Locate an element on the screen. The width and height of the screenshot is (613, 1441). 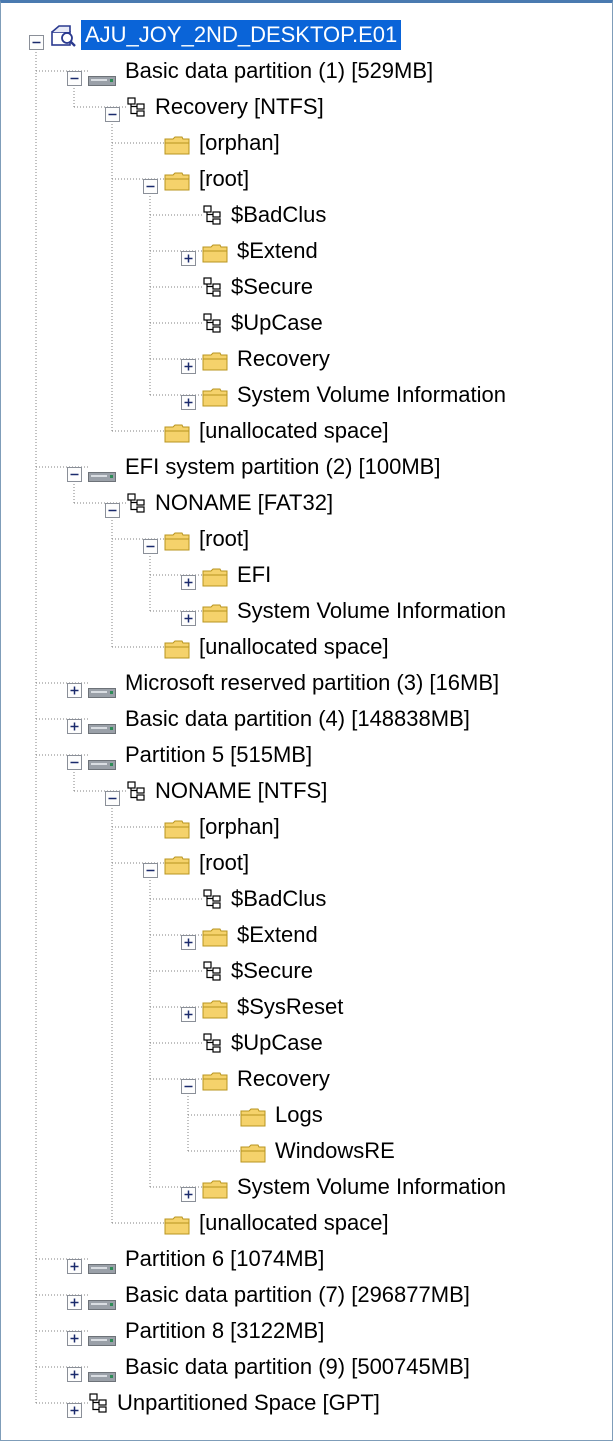
tree-node-label: Partition 6 [1074MB] is located at coordinates (224, 1259).